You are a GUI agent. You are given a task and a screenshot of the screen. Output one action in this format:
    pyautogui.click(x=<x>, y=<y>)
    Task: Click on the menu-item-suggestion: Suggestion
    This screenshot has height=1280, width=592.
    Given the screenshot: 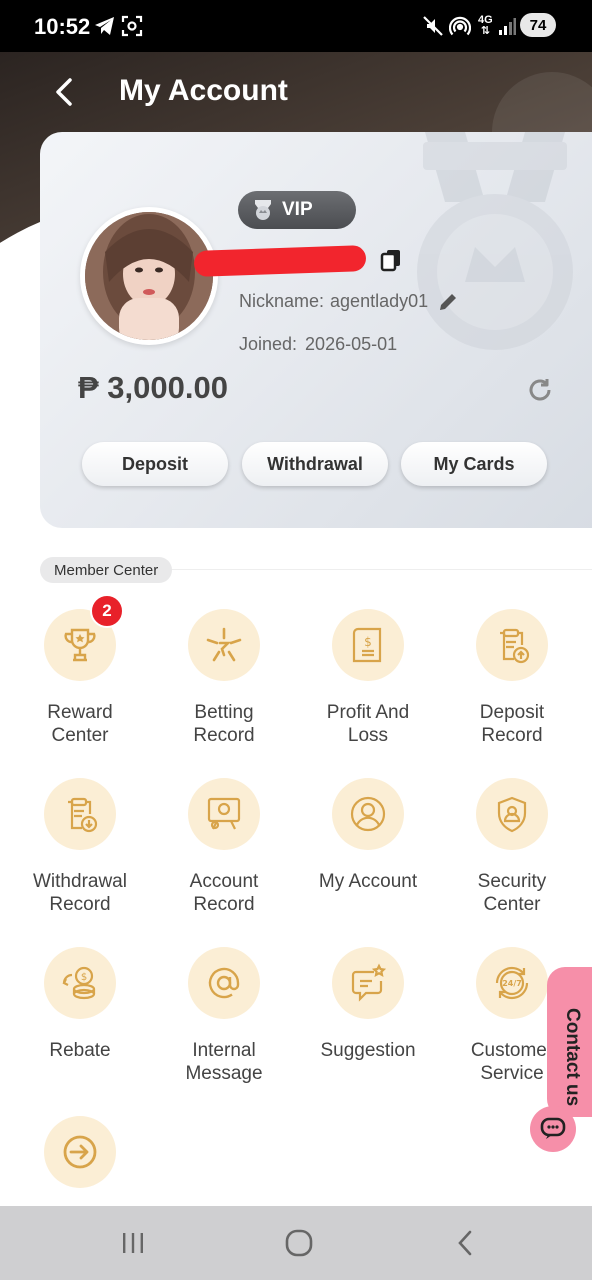 What is the action you would take?
    pyautogui.click(x=368, y=1004)
    